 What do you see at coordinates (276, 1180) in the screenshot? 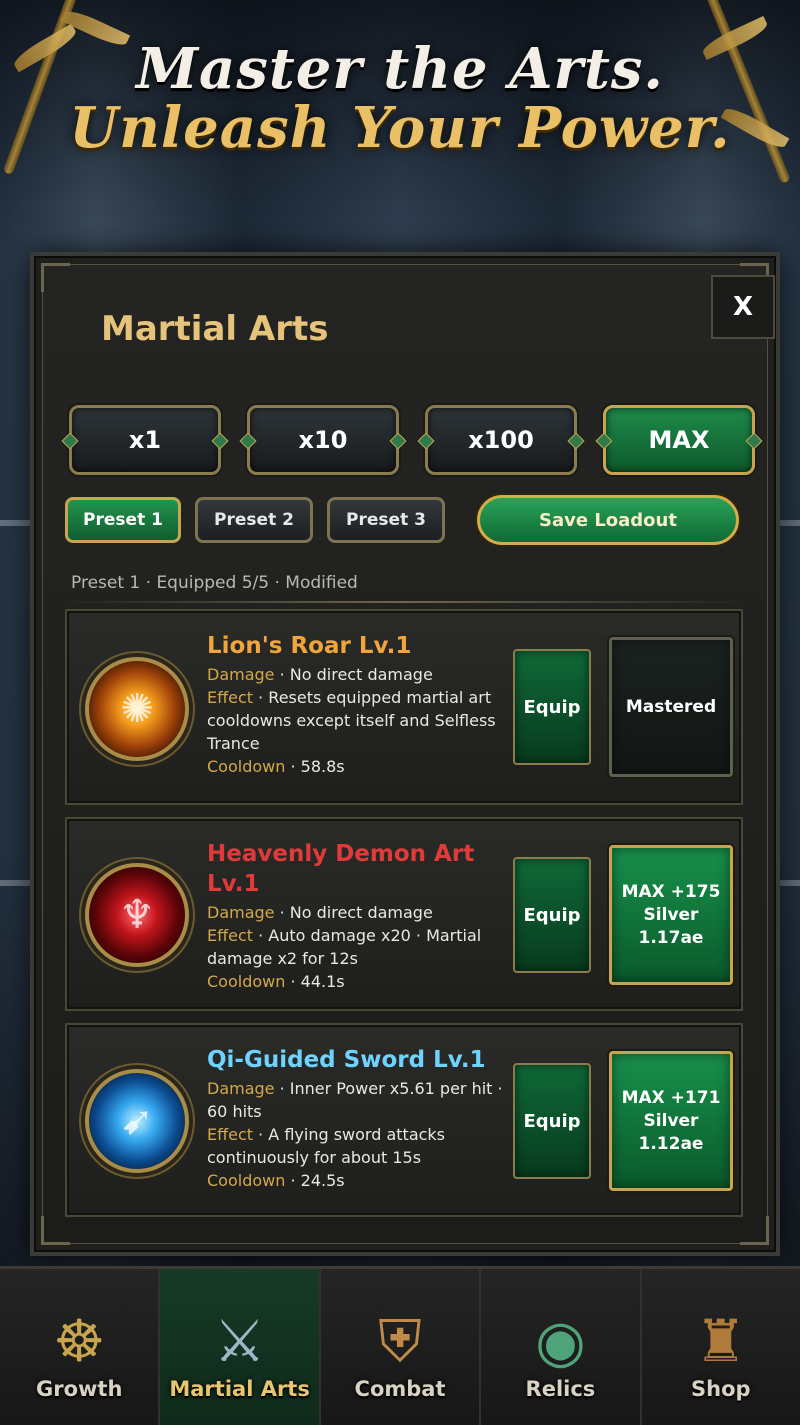
I see `skill-cooldown: Cooldown · 24.5s` at bounding box center [276, 1180].